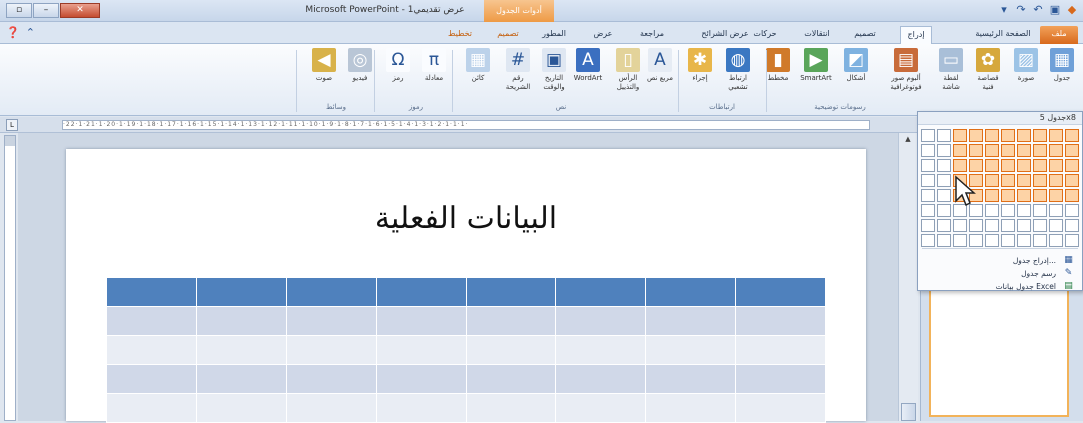  What do you see at coordinates (916, 35) in the screenshot?
I see `tab-2: إدراج` at bounding box center [916, 35].